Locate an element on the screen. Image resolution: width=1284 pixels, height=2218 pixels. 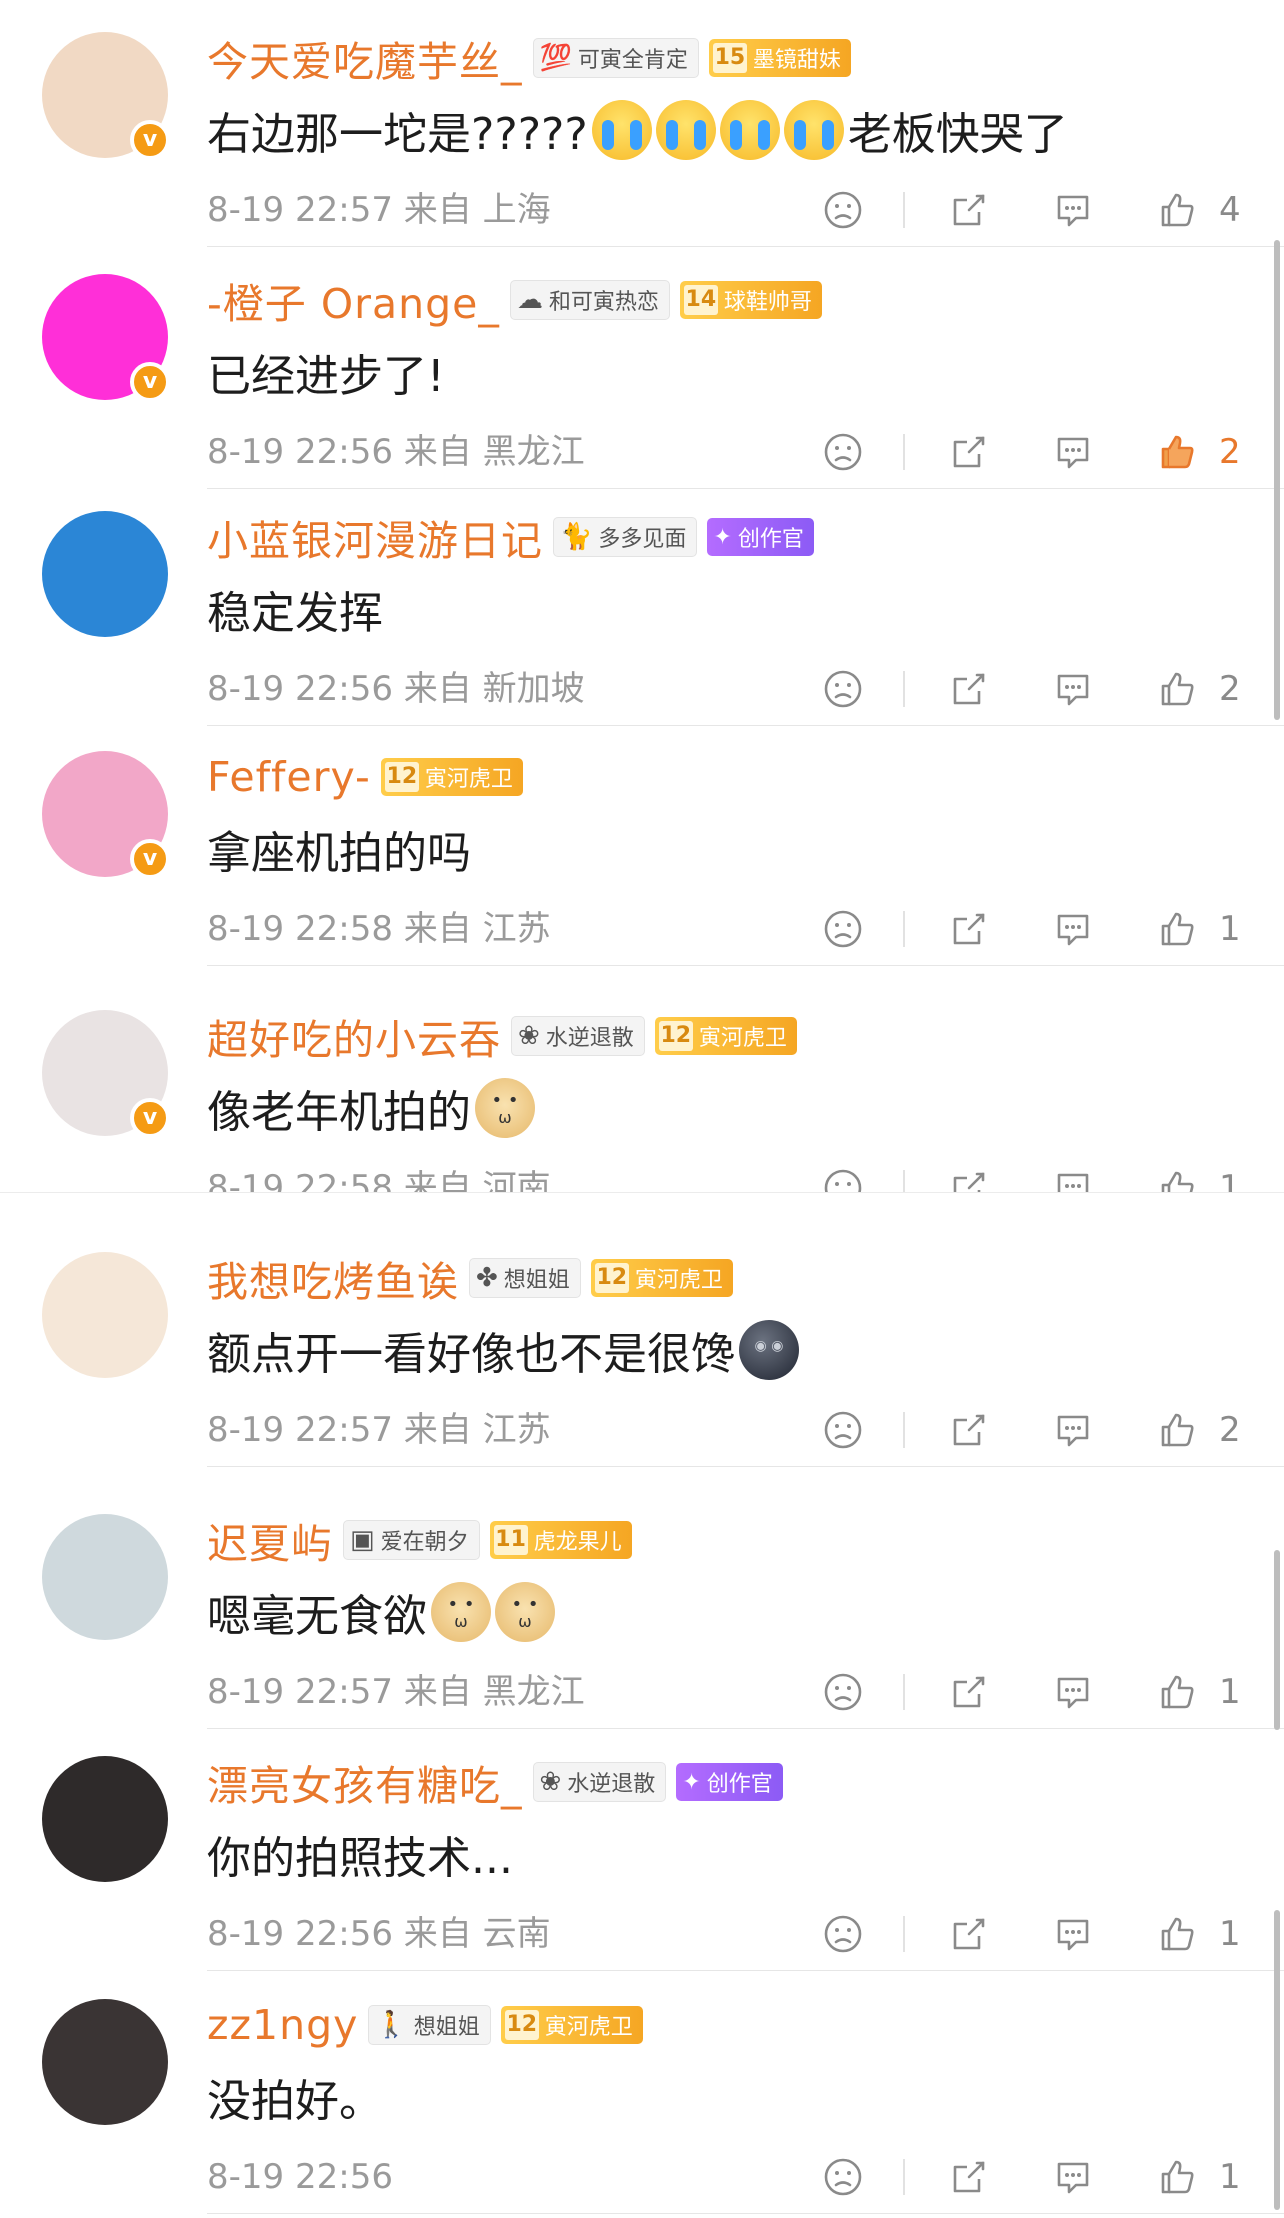
fan-level-number: 15 is located at coordinates (729, 58).